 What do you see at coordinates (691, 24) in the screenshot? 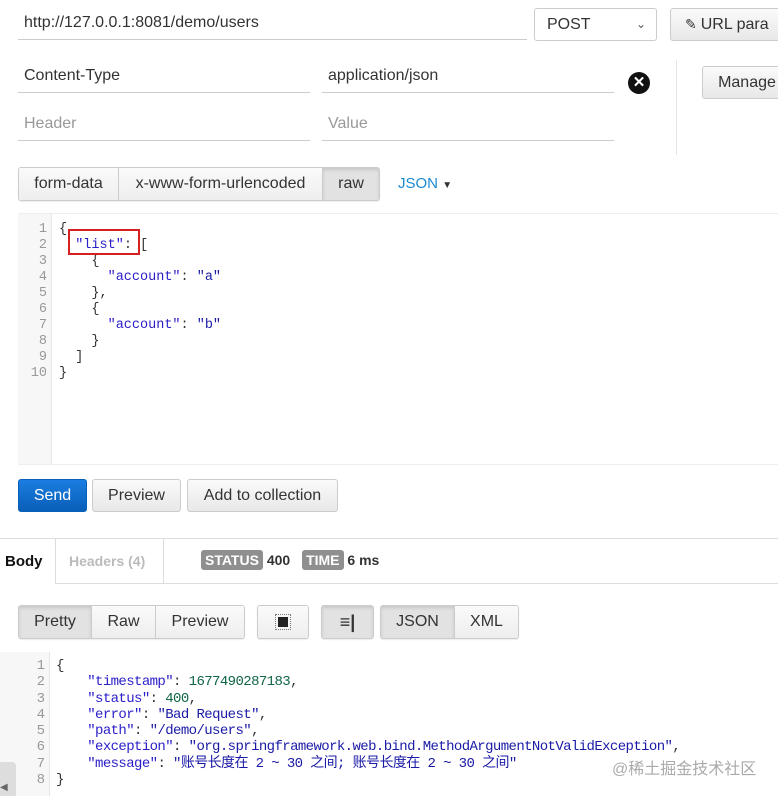
I see `edit-icon: ✎` at bounding box center [691, 24].